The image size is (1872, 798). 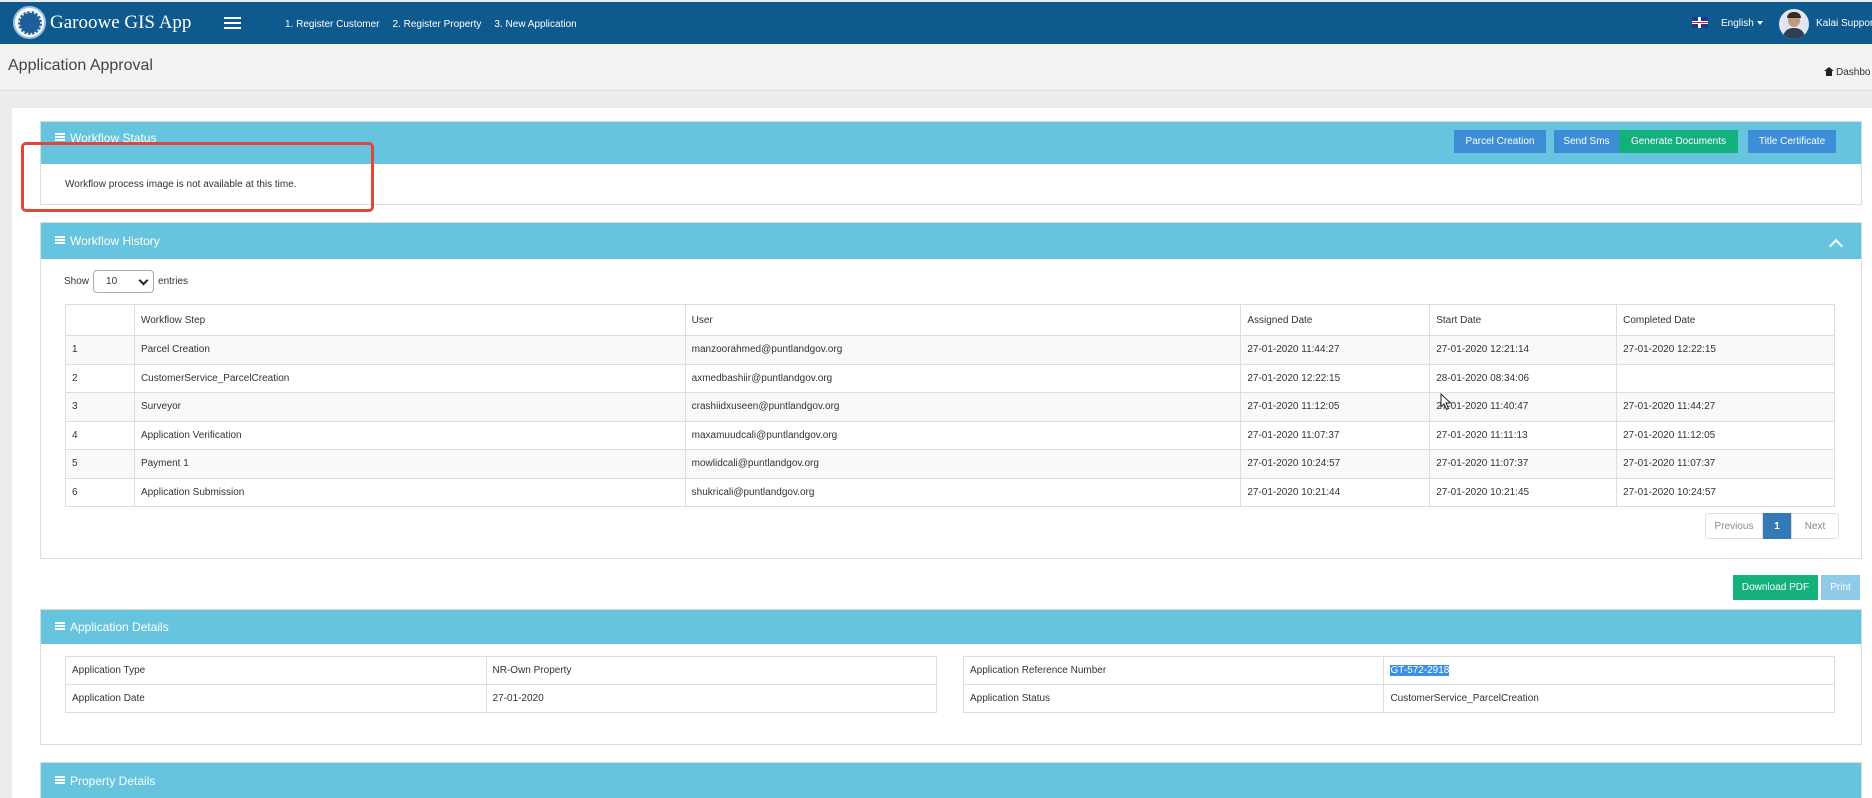 I want to click on detail-label: Application Status, so click(x=1173, y=698).